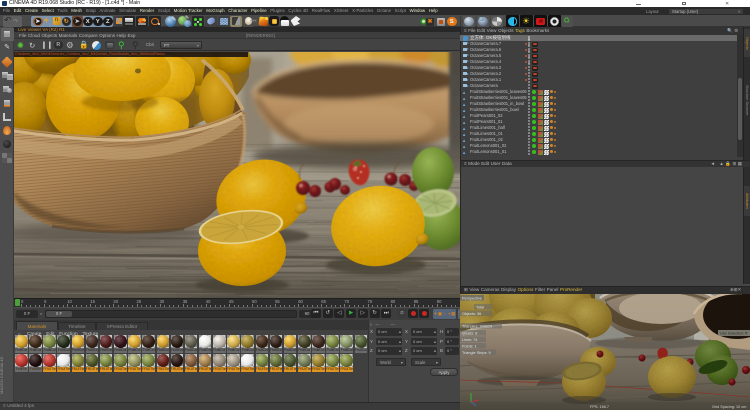  Describe the element at coordinates (480, 307) in the screenshot. I see `svg-text: Total` at that location.